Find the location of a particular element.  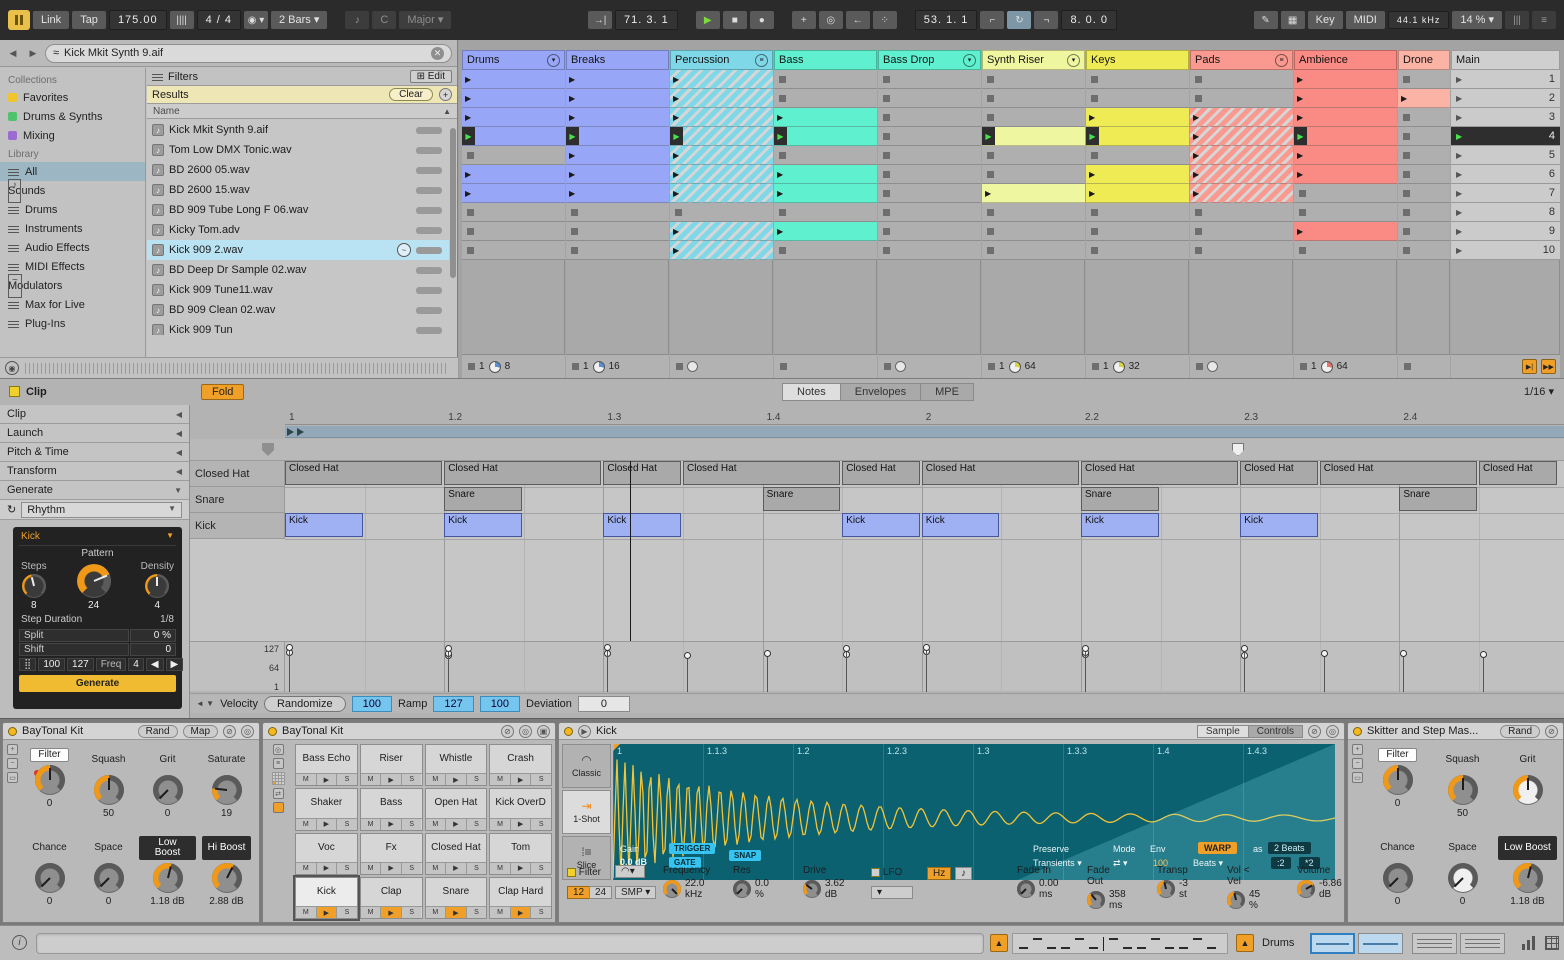

macro-knob-saturate is located at coordinates (226, 790).